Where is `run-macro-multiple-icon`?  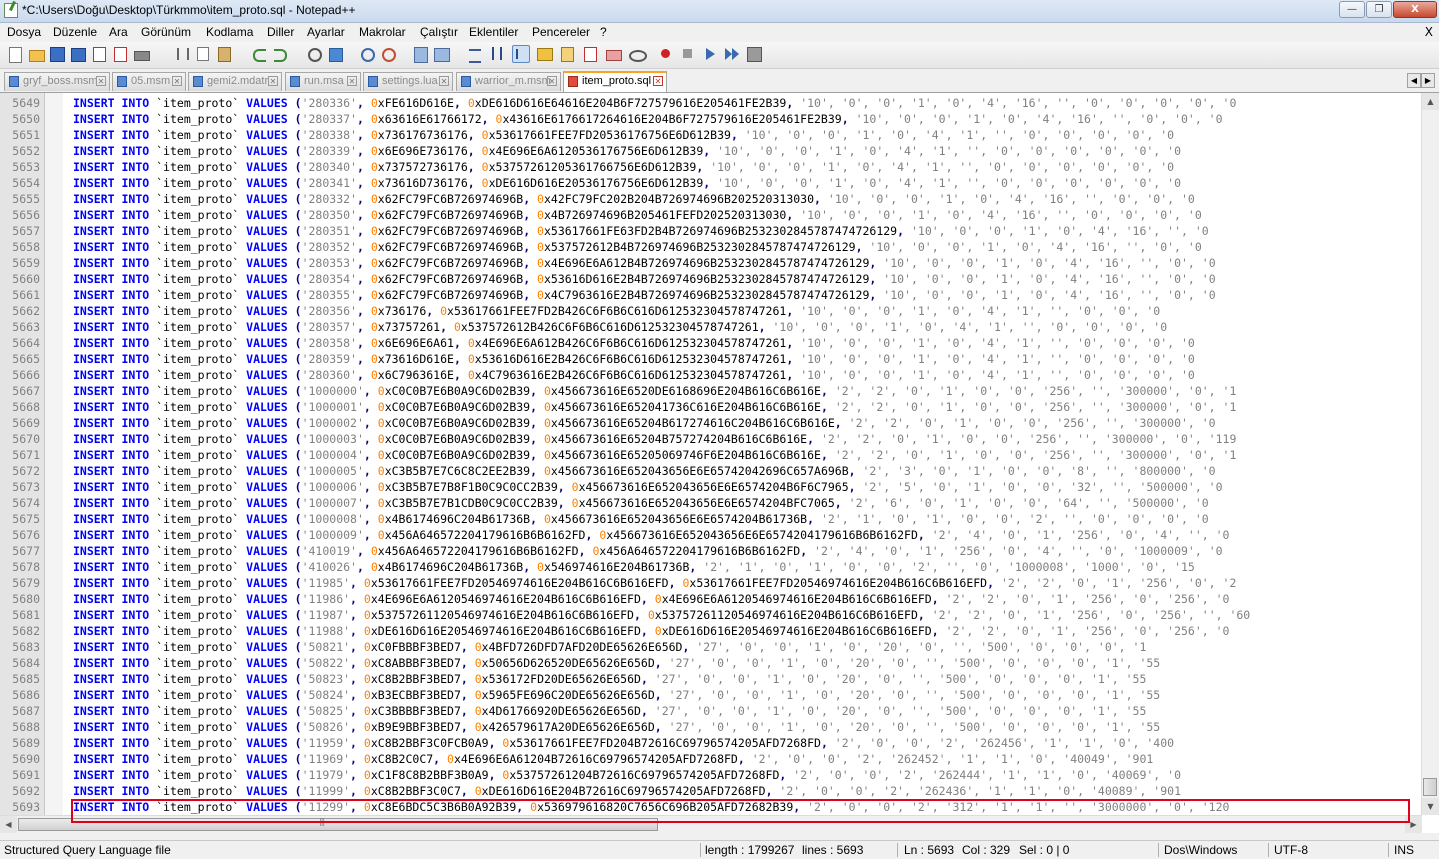 run-macro-multiple-icon is located at coordinates (732, 54).